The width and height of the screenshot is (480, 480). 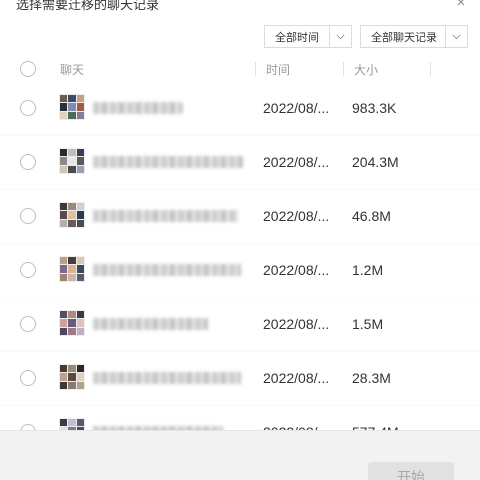 What do you see at coordinates (240, 217) in the screenshot?
I see `table-row: 2022/08/... 46.8M` at bounding box center [240, 217].